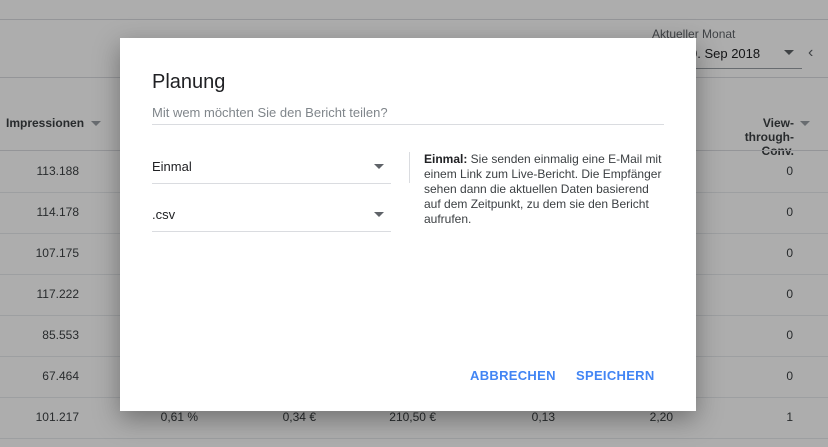 This screenshot has width=828, height=447. What do you see at coordinates (409, 167) in the screenshot?
I see `divider` at bounding box center [409, 167].